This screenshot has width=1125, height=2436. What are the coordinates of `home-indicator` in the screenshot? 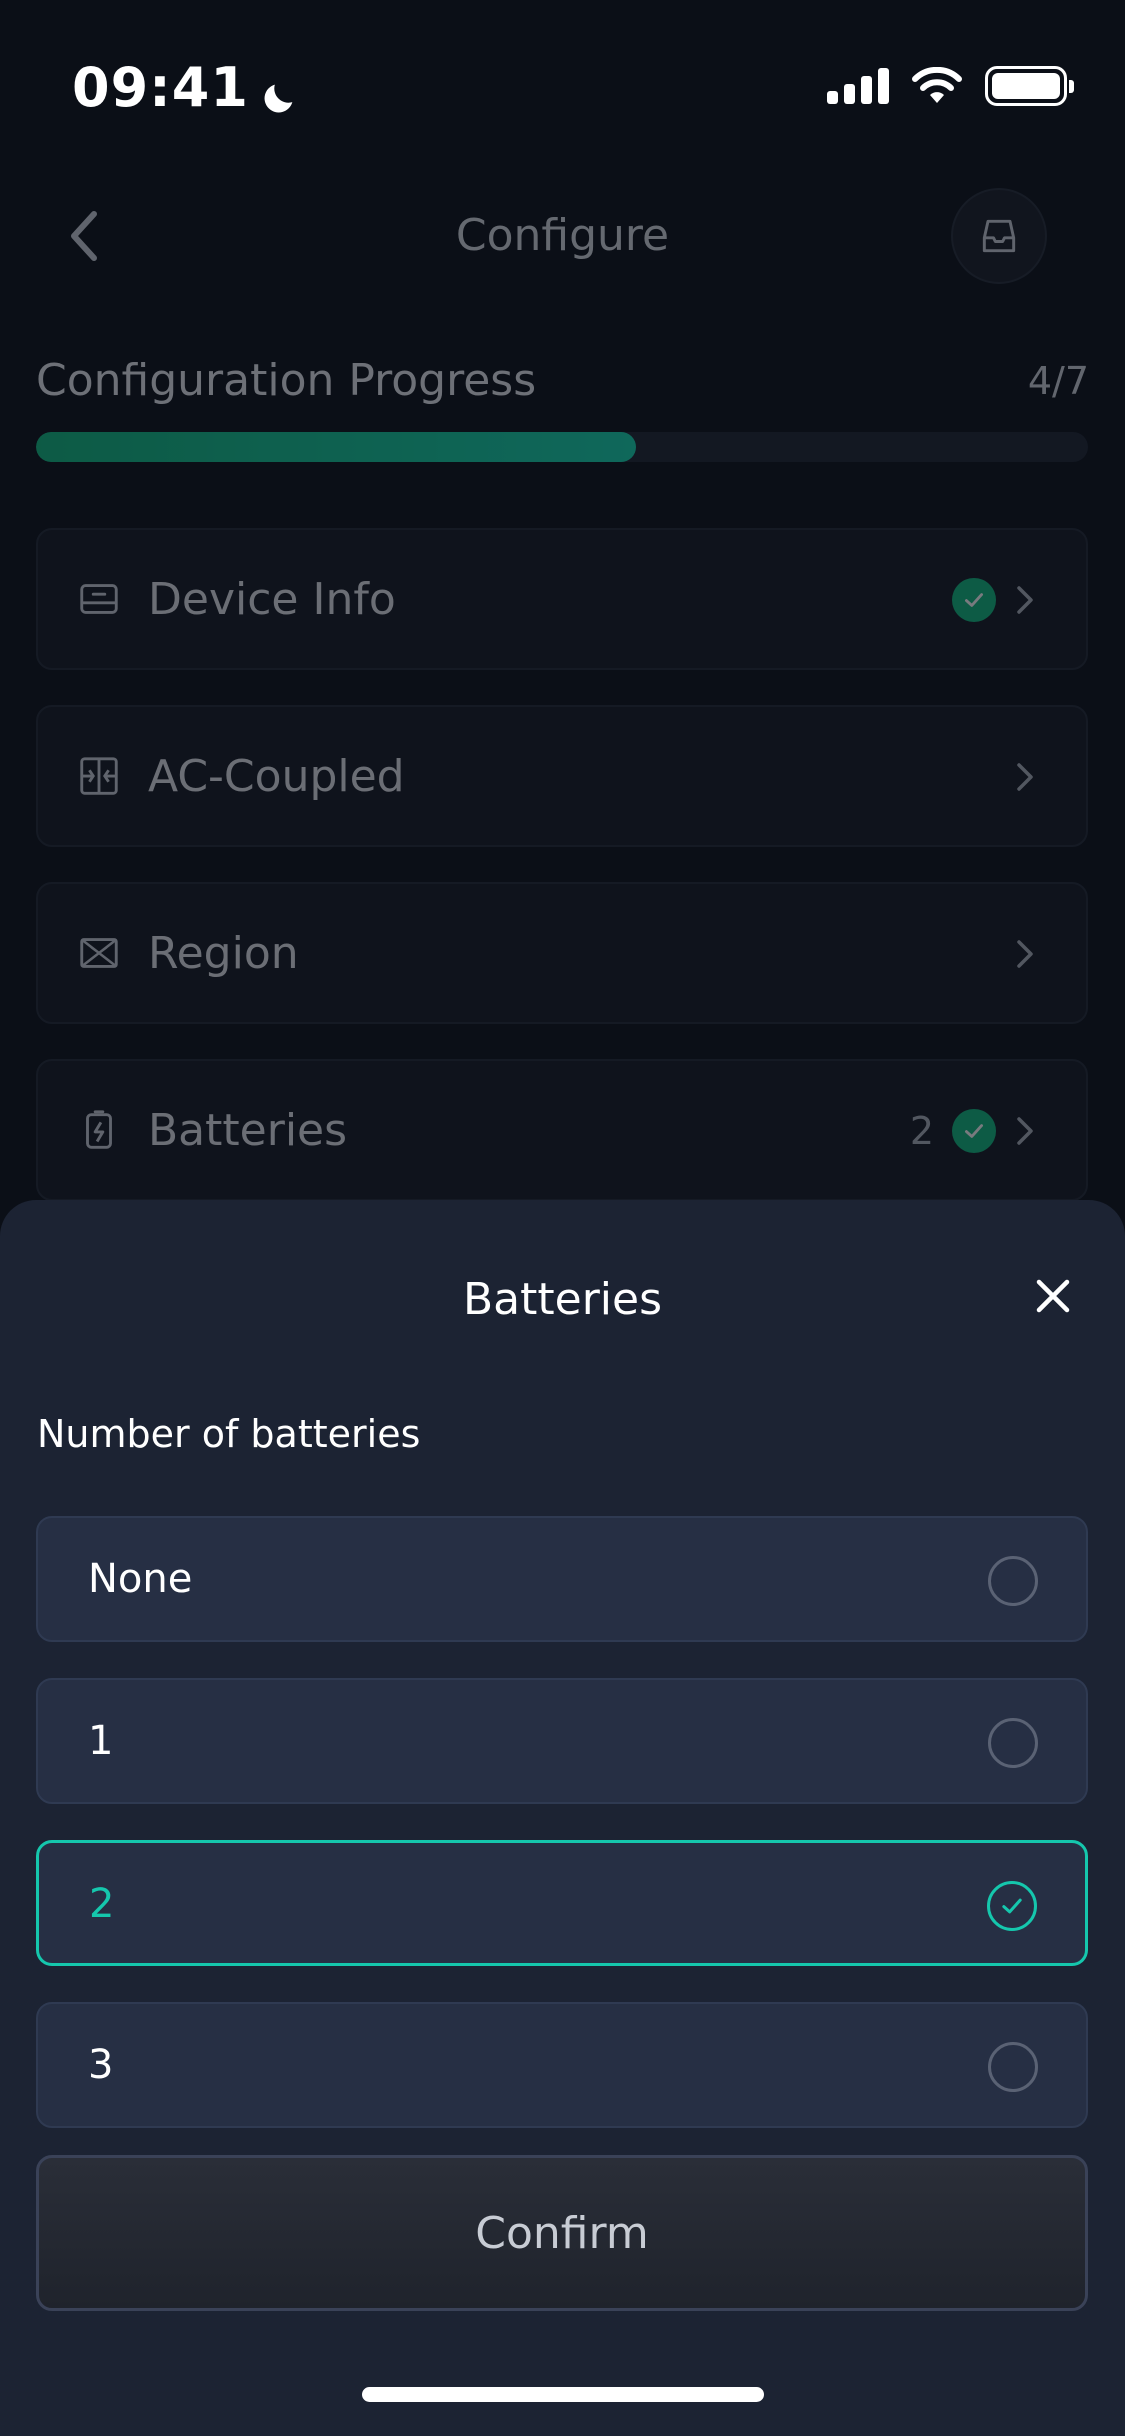 It's located at (563, 2394).